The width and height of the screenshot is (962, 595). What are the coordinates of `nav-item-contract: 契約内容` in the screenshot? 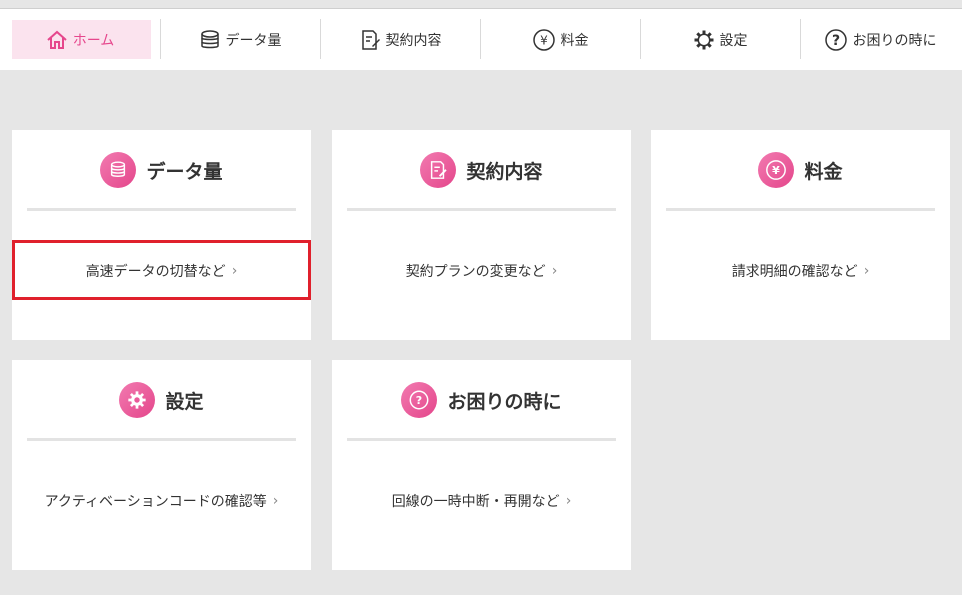 It's located at (400, 39).